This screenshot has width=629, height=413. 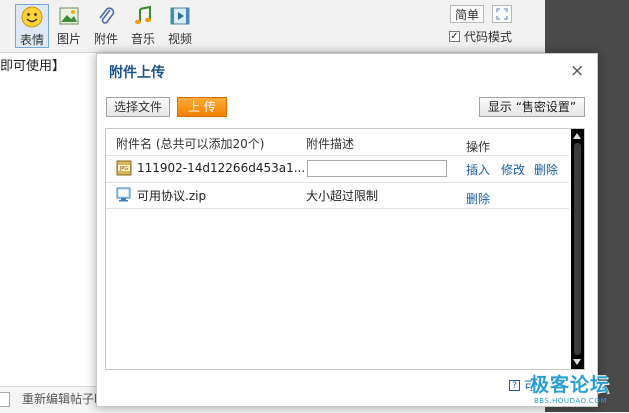 What do you see at coordinates (467, 14) in the screenshot?
I see `simple-mode-button: 简单` at bounding box center [467, 14].